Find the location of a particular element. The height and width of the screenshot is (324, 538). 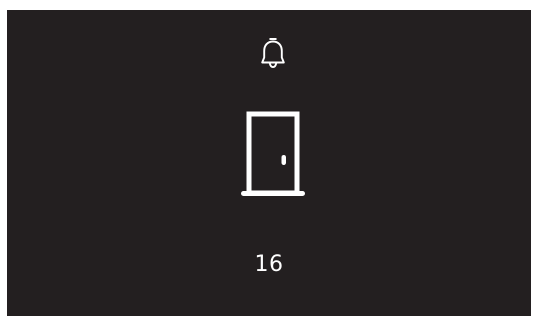

door-icon is located at coordinates (273, 153).